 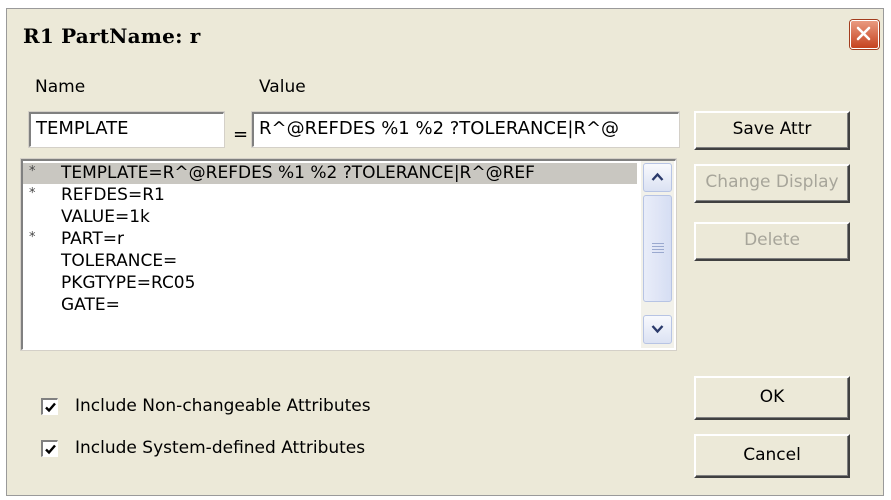 What do you see at coordinates (330, 239) in the screenshot?
I see `list-item: * PART=r` at bounding box center [330, 239].